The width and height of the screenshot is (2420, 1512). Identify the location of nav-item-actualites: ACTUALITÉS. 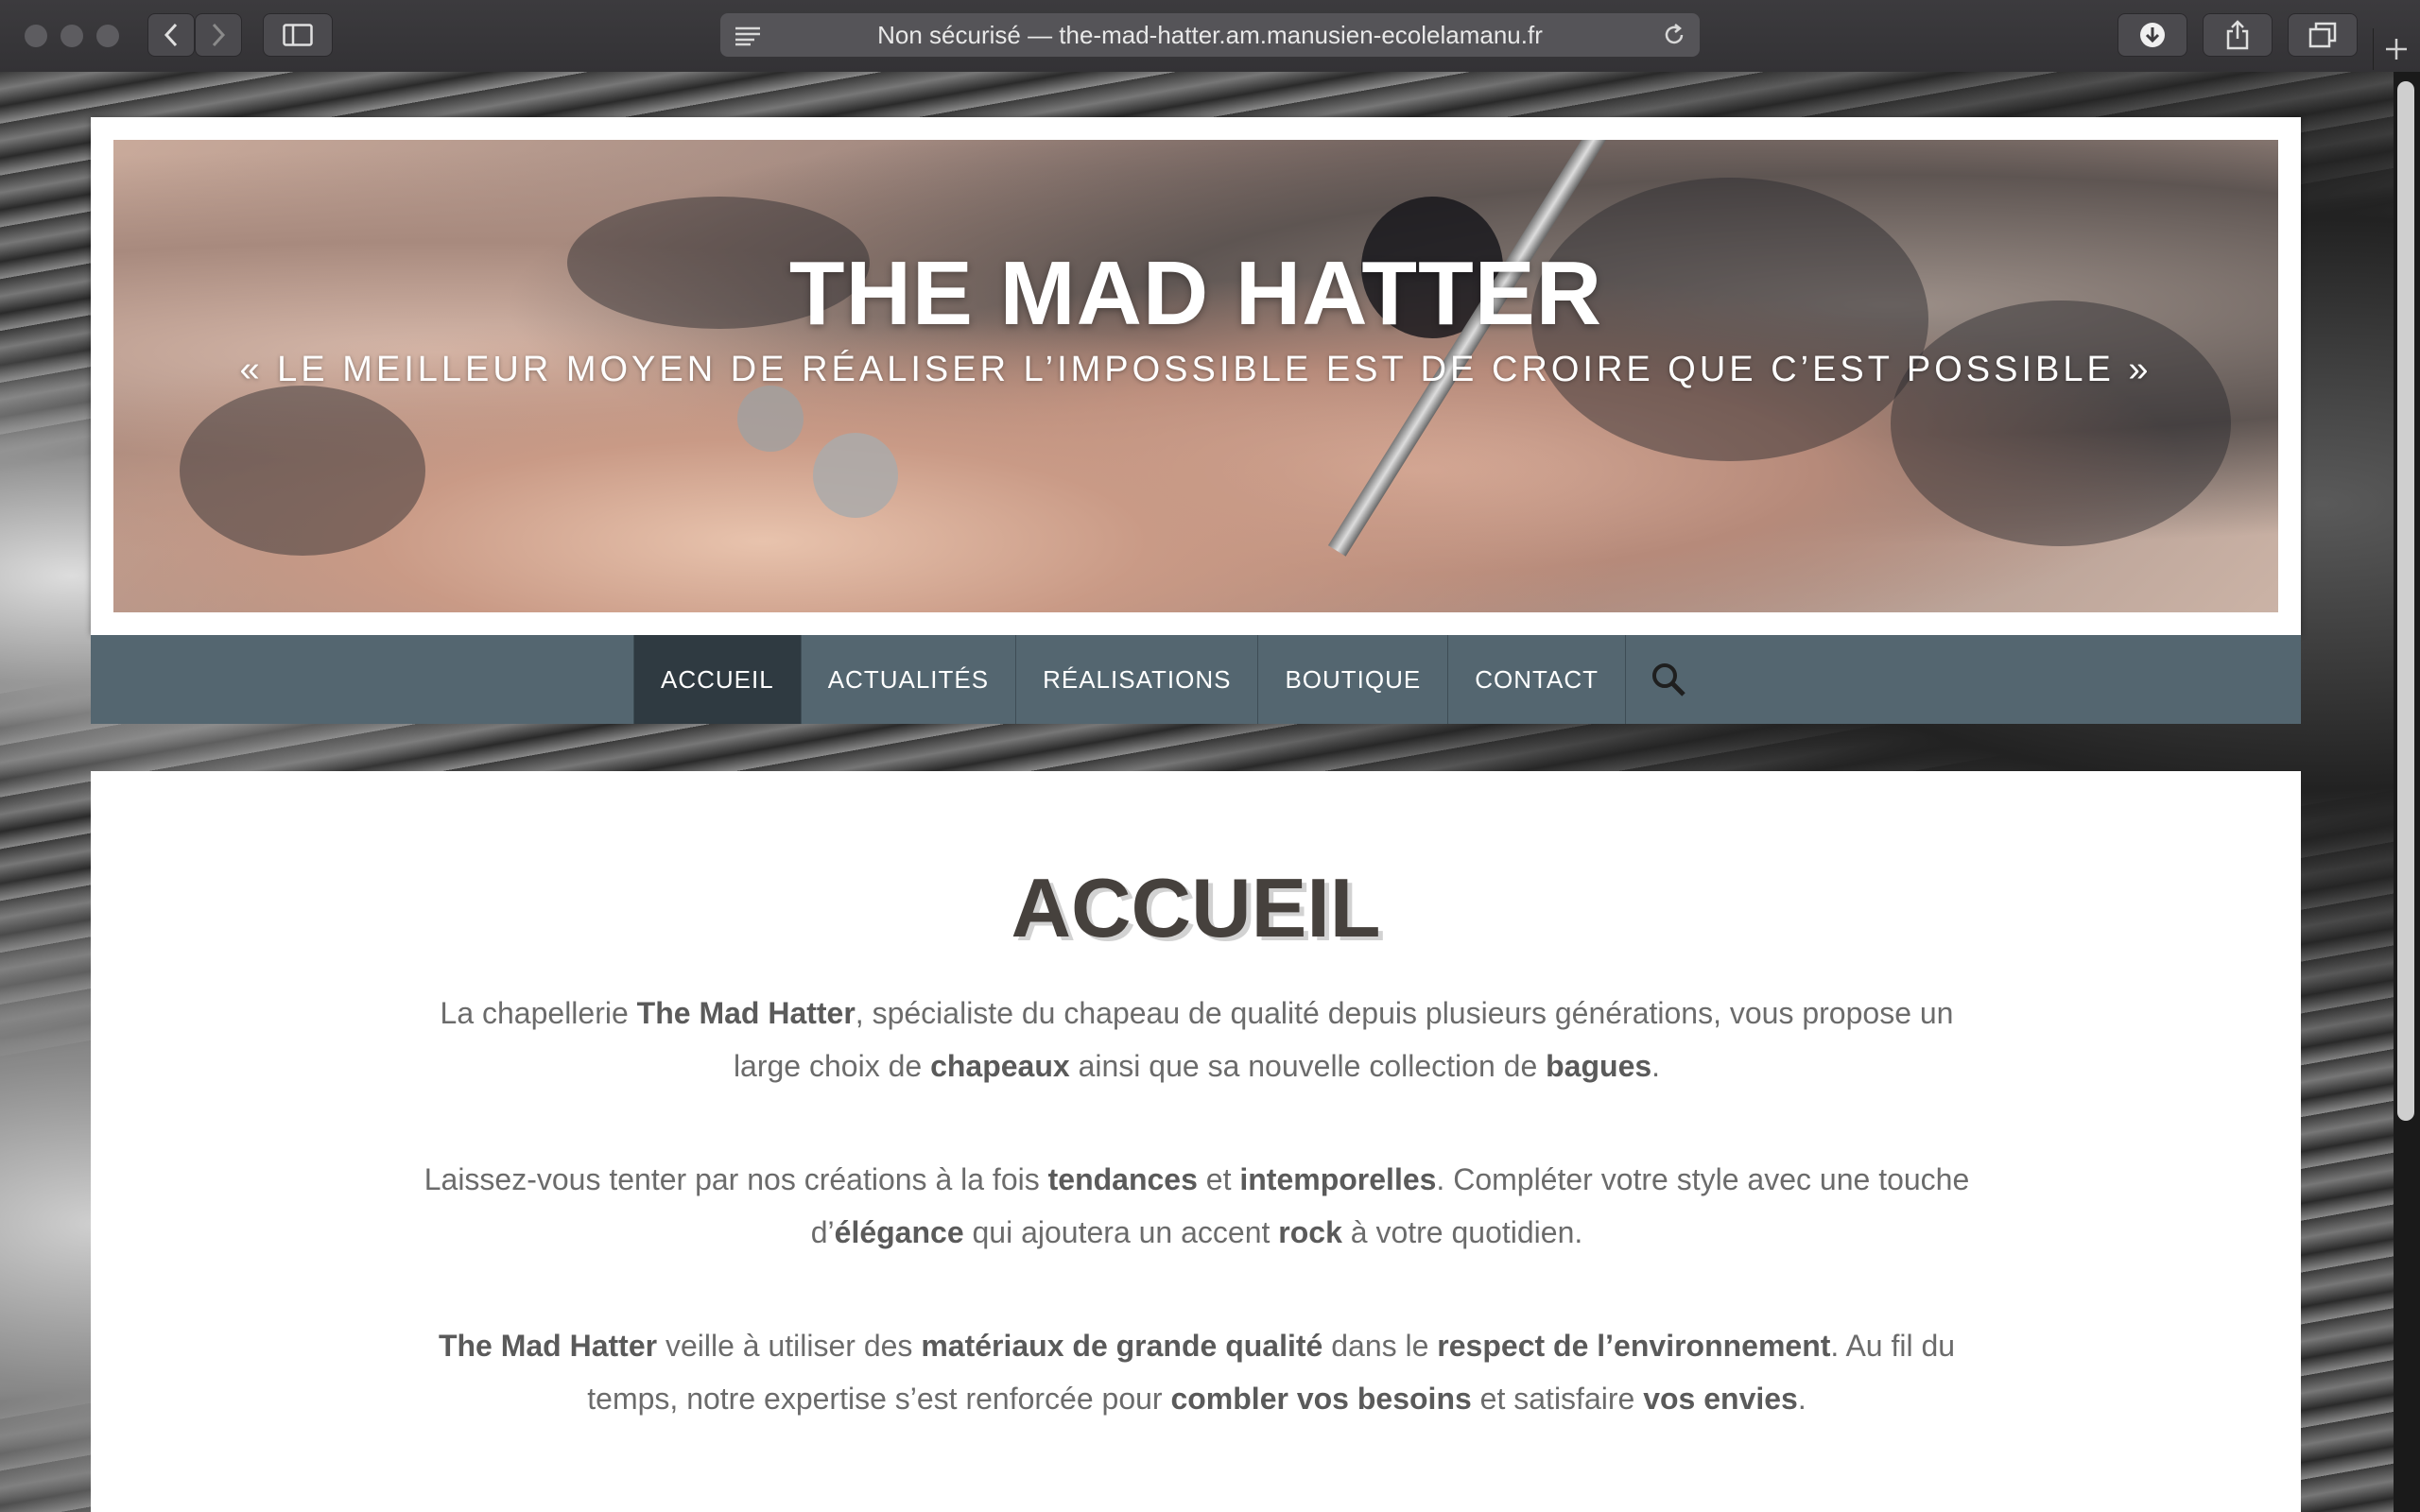
(907, 679).